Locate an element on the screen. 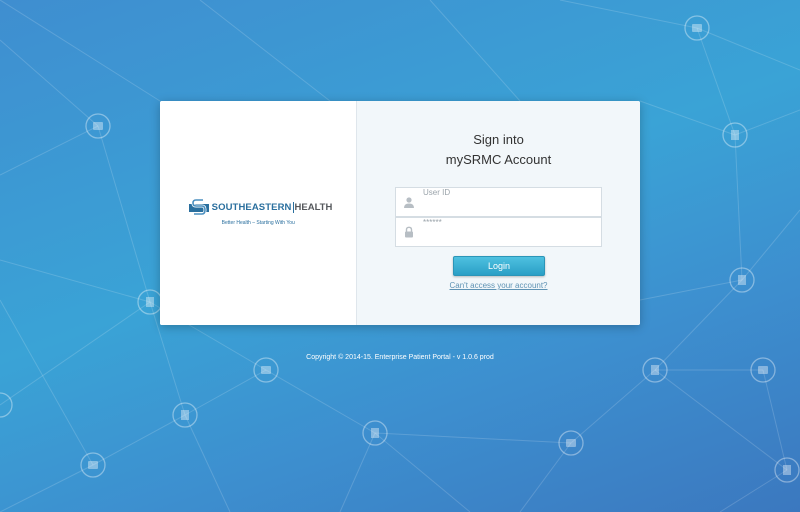 The image size is (800, 512). login-title-line2: mySRMC Account is located at coordinates (498, 159).